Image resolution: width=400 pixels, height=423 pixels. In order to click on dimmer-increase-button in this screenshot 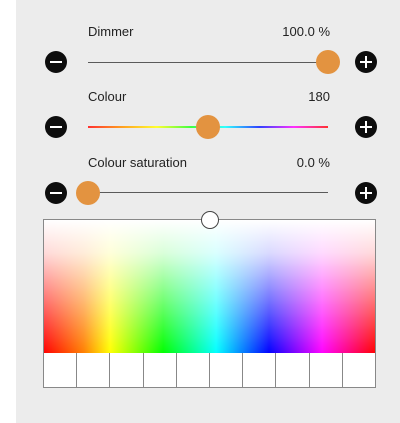, I will do `click(366, 62)`.